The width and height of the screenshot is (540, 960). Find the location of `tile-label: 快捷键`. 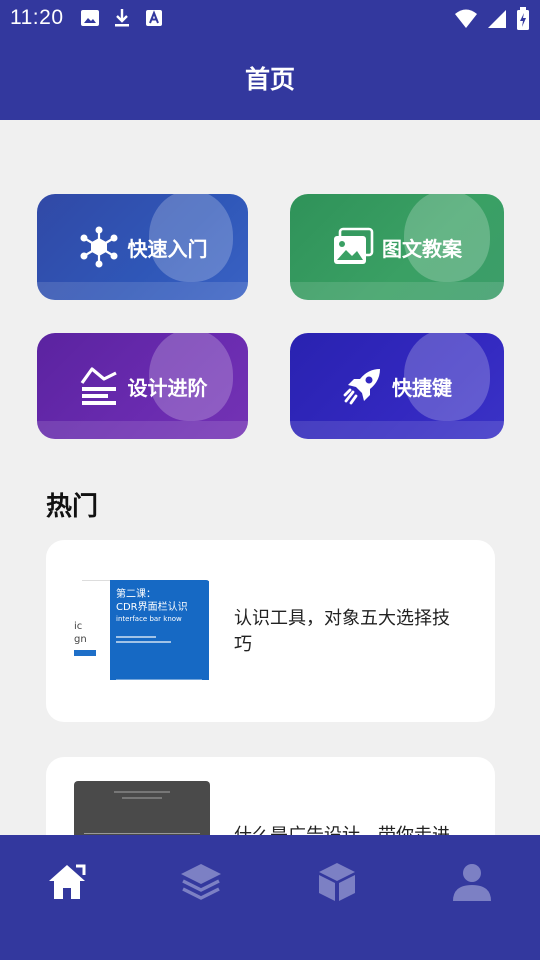

tile-label: 快捷键 is located at coordinates (422, 387).